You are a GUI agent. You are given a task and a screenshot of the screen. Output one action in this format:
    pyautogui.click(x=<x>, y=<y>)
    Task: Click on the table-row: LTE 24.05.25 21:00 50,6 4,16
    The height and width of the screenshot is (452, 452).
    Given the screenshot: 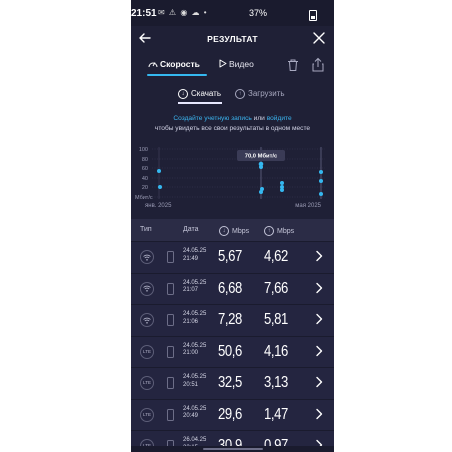 What is the action you would take?
    pyautogui.click(x=232, y=351)
    